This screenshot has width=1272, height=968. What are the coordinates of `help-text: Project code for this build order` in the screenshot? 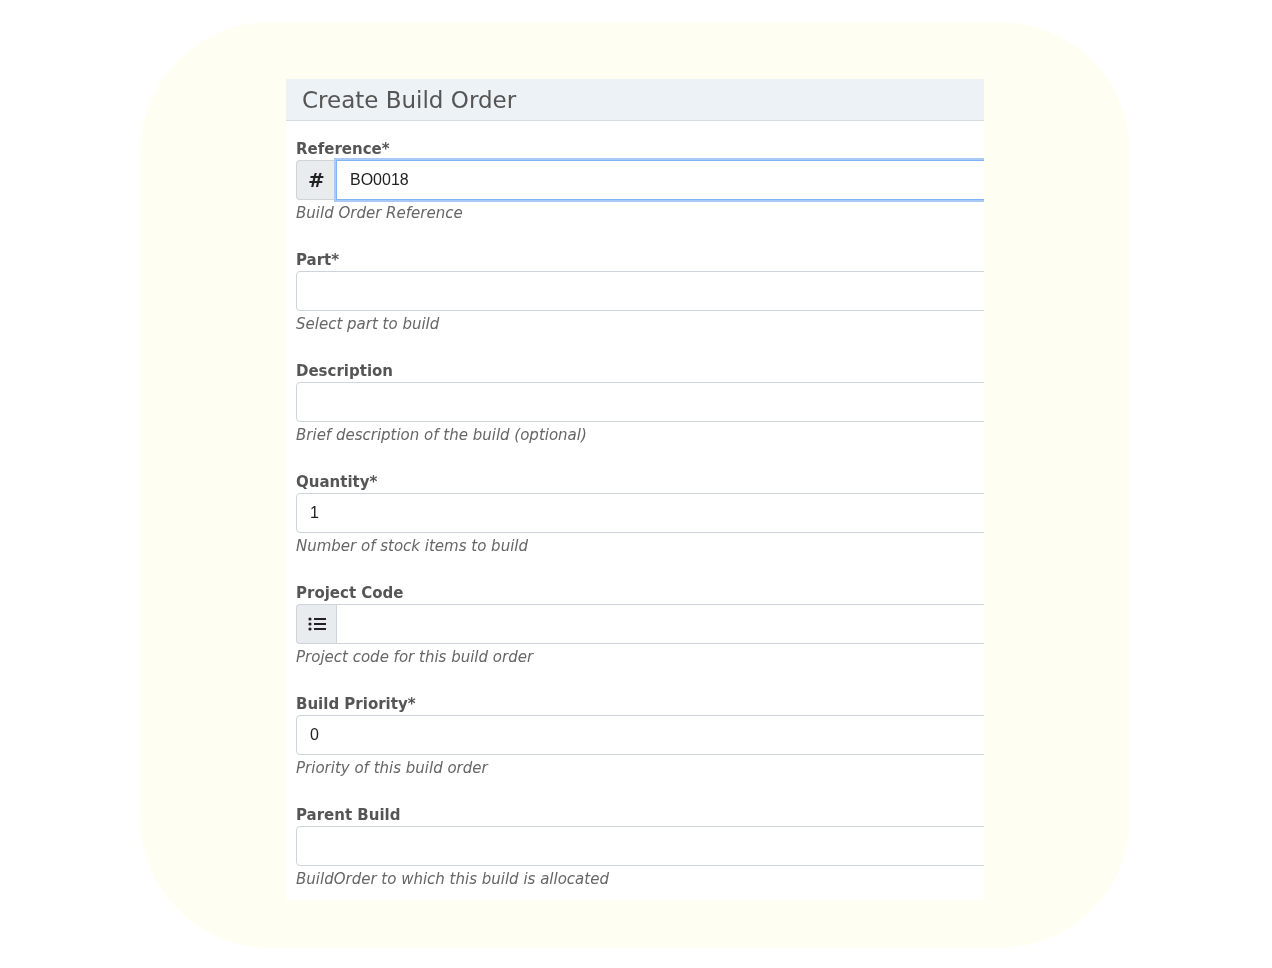 It's located at (415, 657).